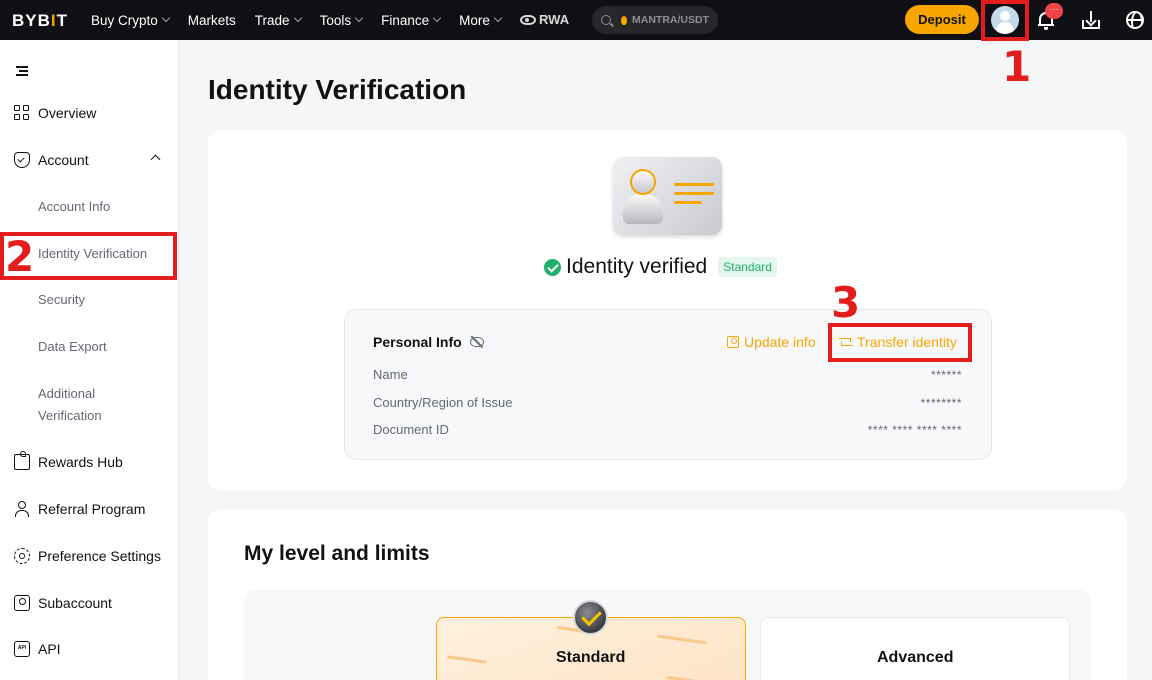 This screenshot has width=1152, height=680. Describe the element at coordinates (278, 20) in the screenshot. I see `nav-trade: Trade` at that location.